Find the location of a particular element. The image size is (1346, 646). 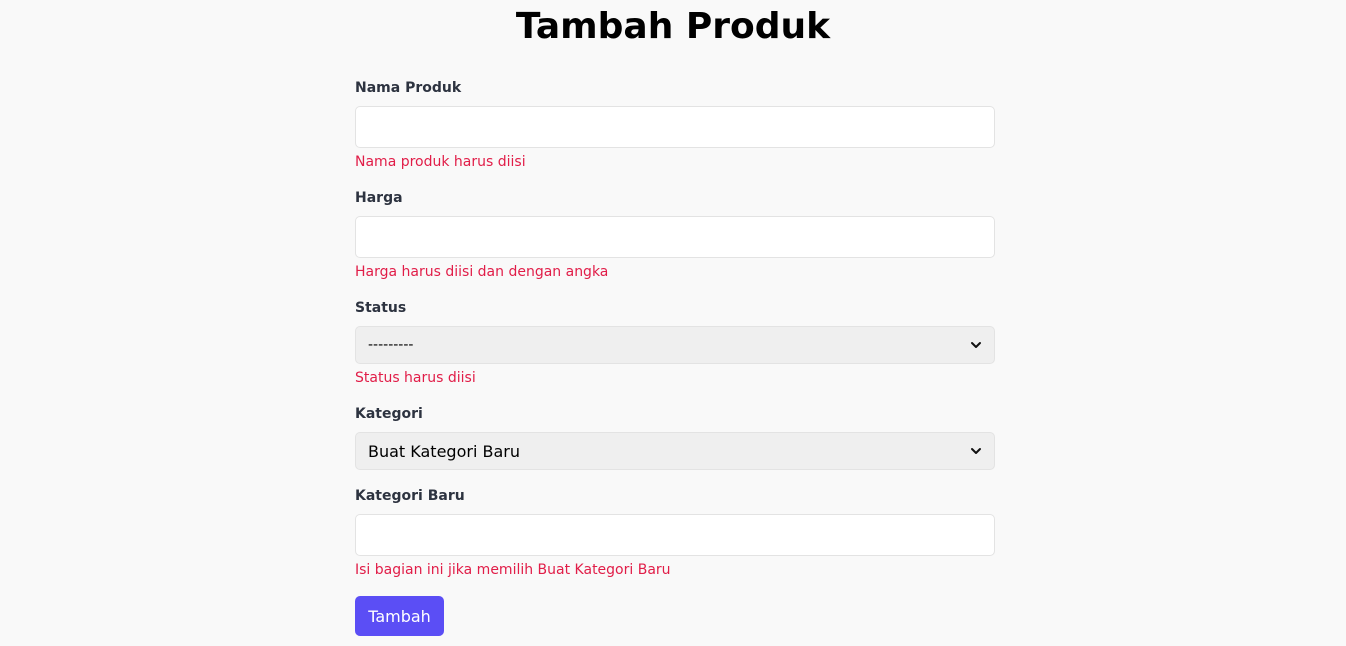

new-category-input is located at coordinates (675, 535).